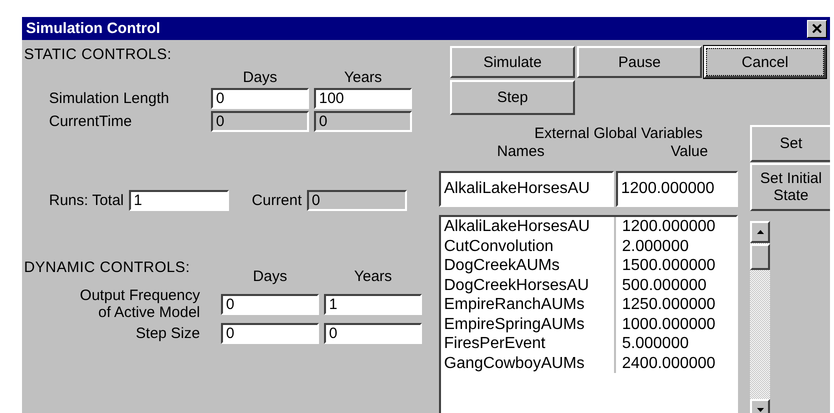 The width and height of the screenshot is (834, 413). I want to click on side-button: Set, so click(790, 143).